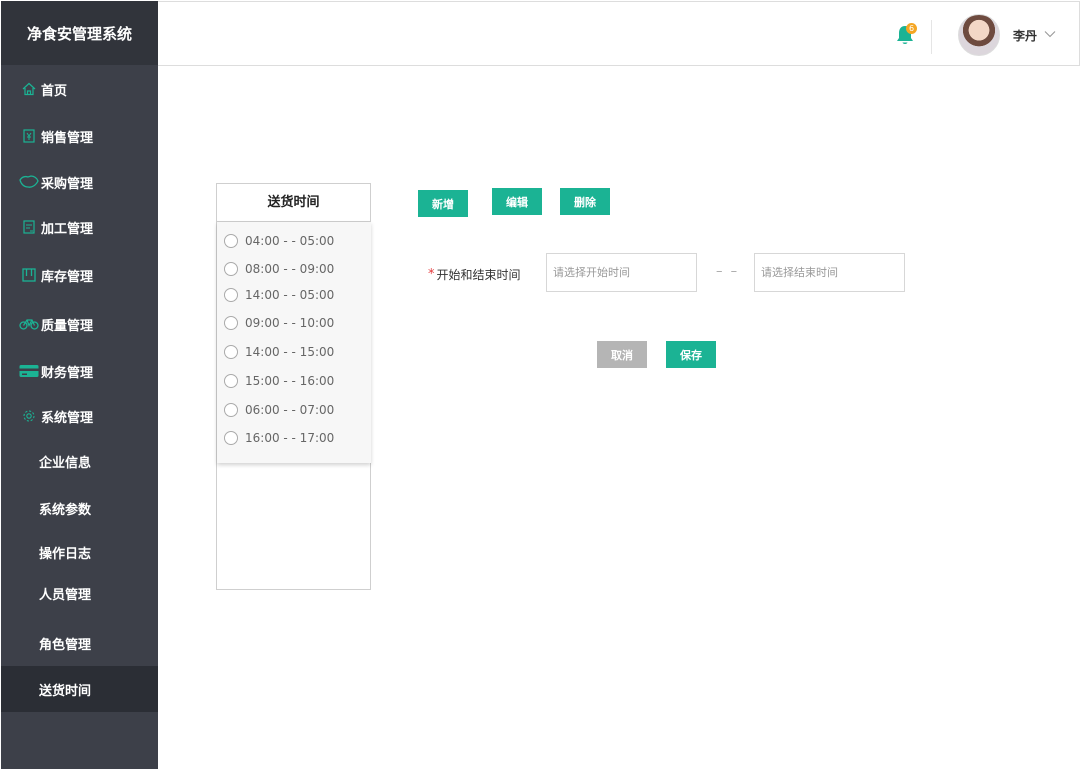 The width and height of the screenshot is (1081, 769). I want to click on sidebar-item-processing: 加工管理, so click(79, 227).